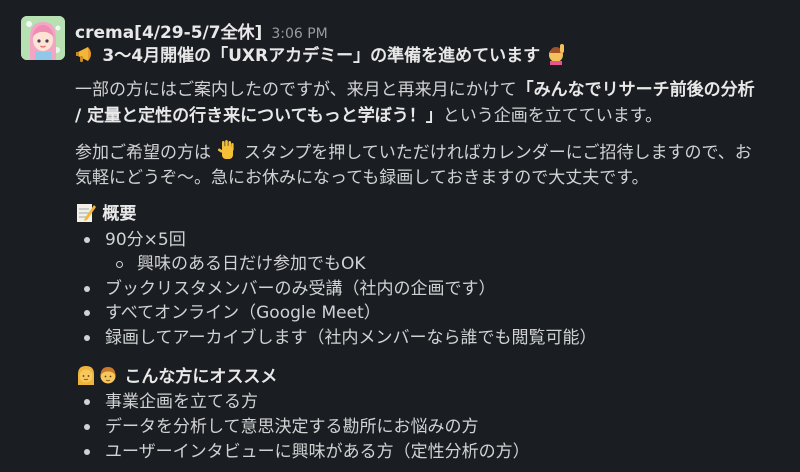 The height and width of the screenshot is (472, 800). I want to click on list-item: すべてオンライン（Google Meet）, so click(243, 313).